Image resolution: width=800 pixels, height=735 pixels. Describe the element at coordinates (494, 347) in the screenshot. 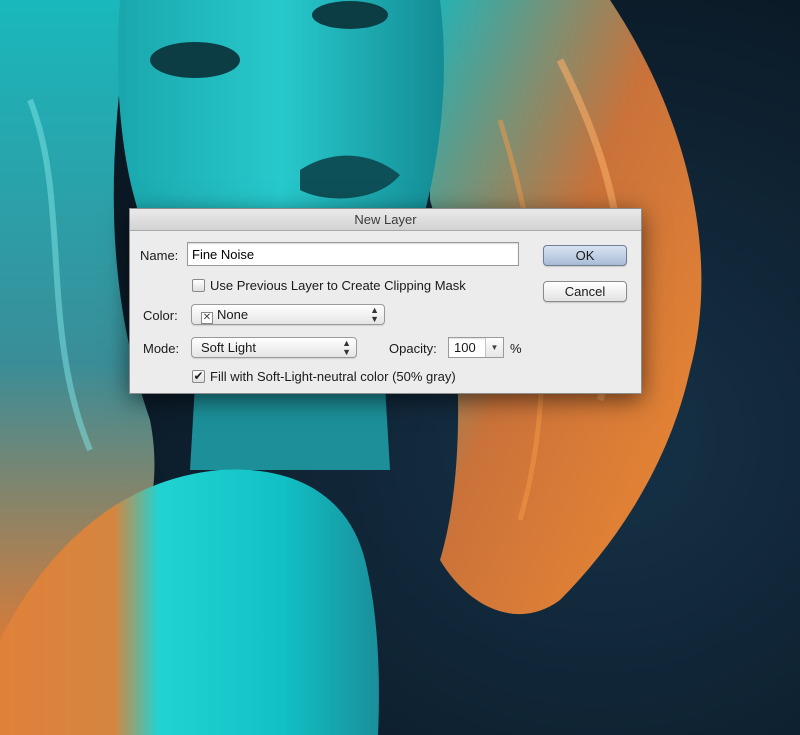

I see `opacity-dropdown-arrow-icon: ▼` at that location.